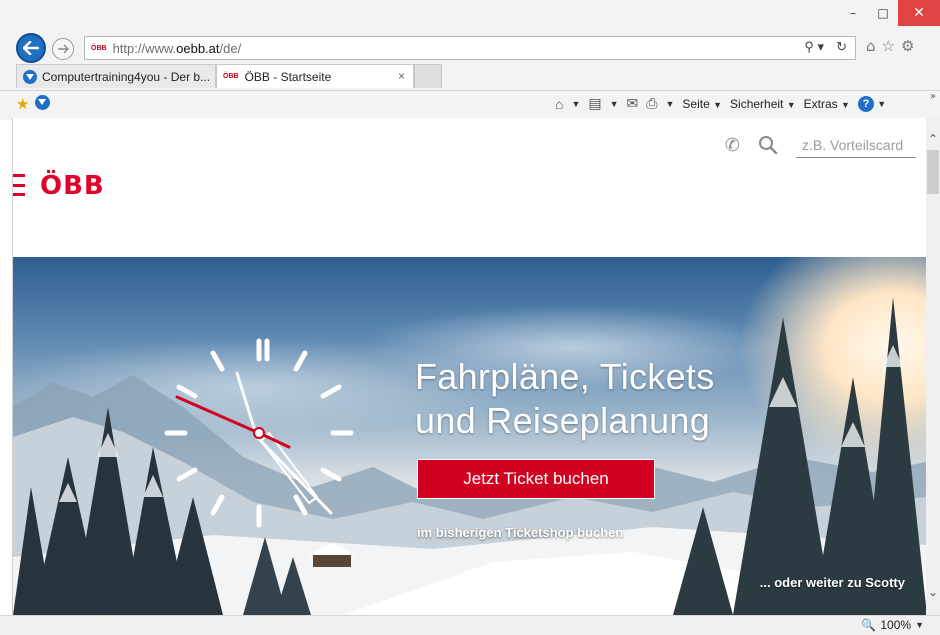 Image resolution: width=940 pixels, height=635 pixels. What do you see at coordinates (99, 48) in the screenshot?
I see `site-favicon: ÖBB` at bounding box center [99, 48].